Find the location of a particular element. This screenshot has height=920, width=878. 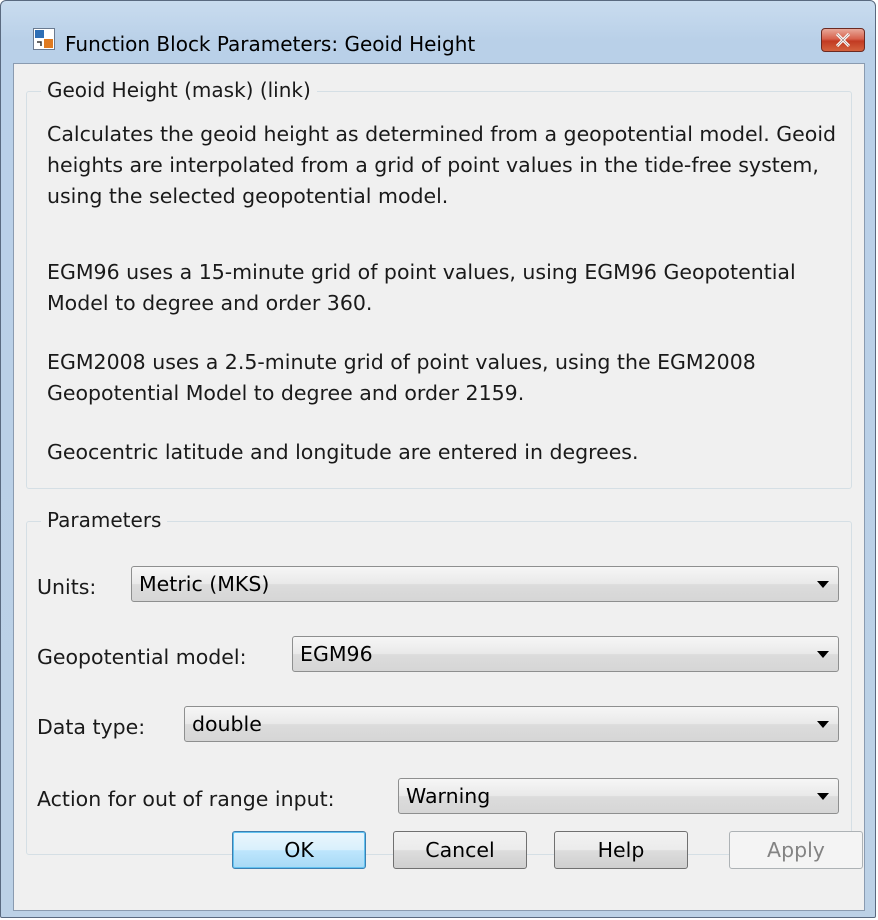

out-of-range-action-dropdown: Warning is located at coordinates (618, 796).